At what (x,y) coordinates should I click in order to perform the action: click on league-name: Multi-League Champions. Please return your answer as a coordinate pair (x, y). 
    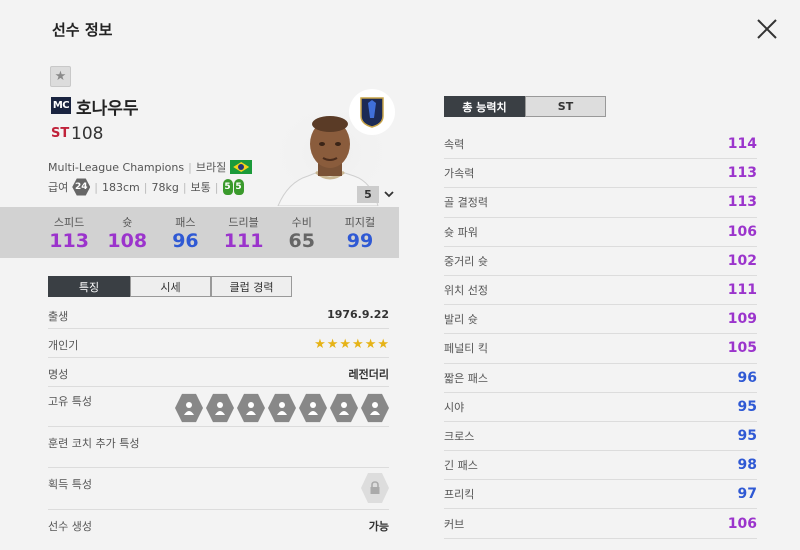
    Looking at the image, I should click on (116, 167).